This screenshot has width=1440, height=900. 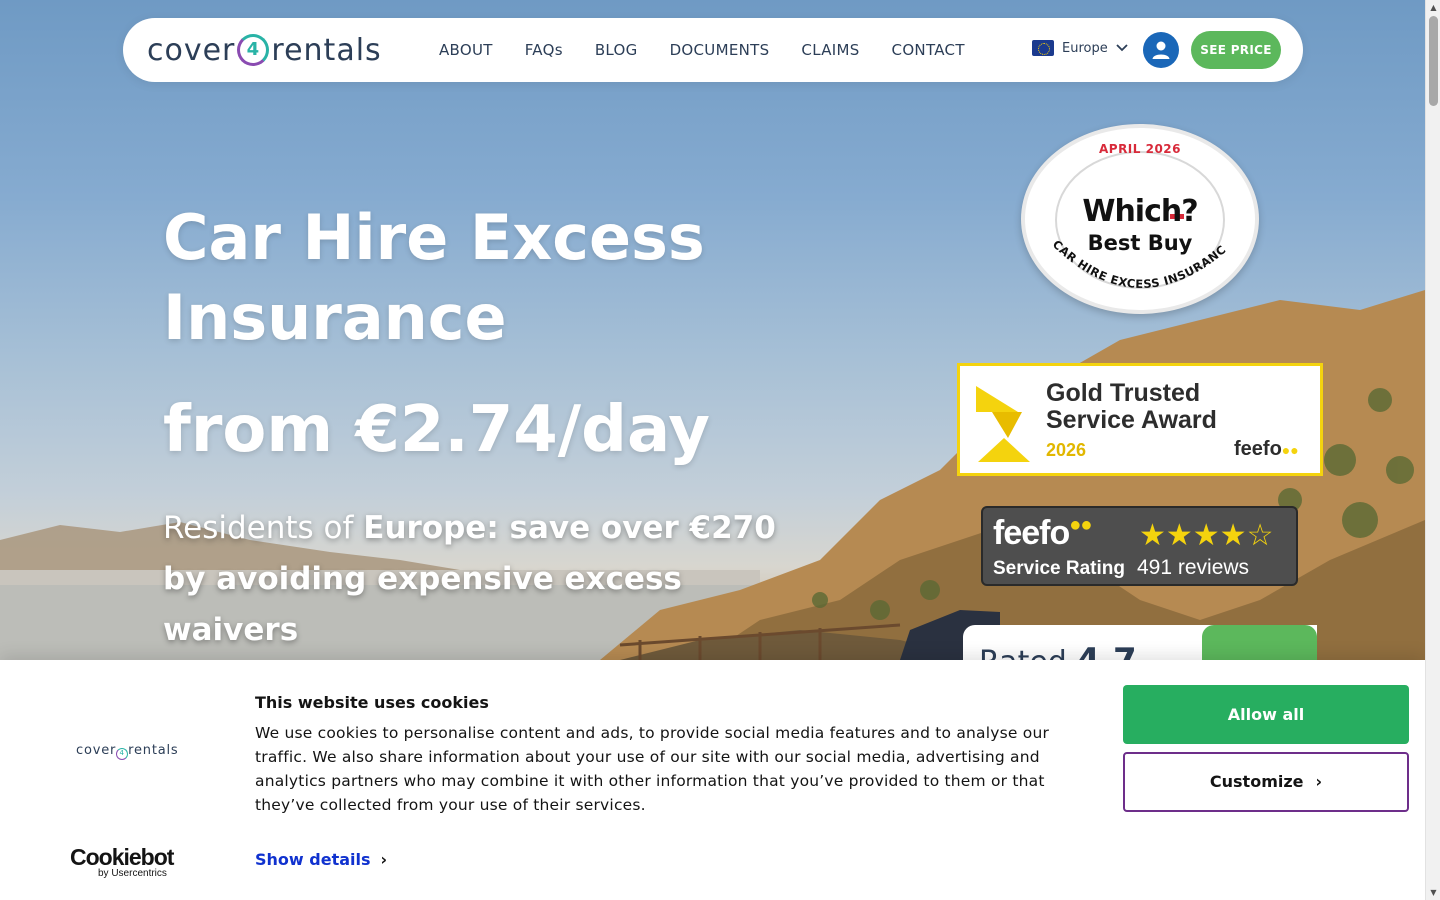 I want to click on cookiebot-logo: Cookiebot by Usercentrics, so click(x=122, y=861).